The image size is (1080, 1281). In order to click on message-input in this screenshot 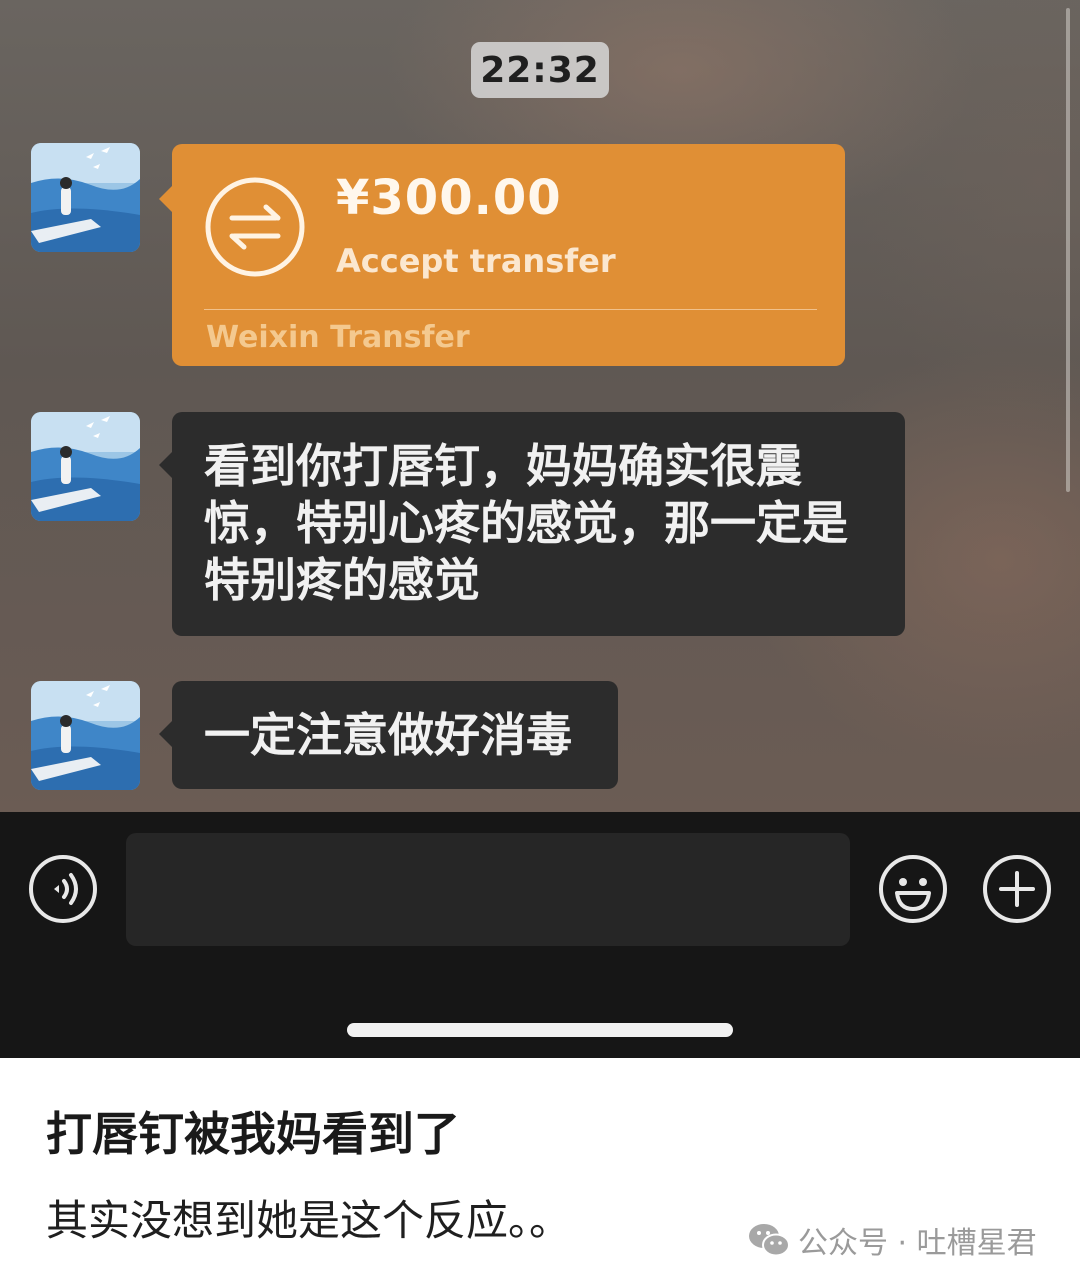, I will do `click(488, 889)`.